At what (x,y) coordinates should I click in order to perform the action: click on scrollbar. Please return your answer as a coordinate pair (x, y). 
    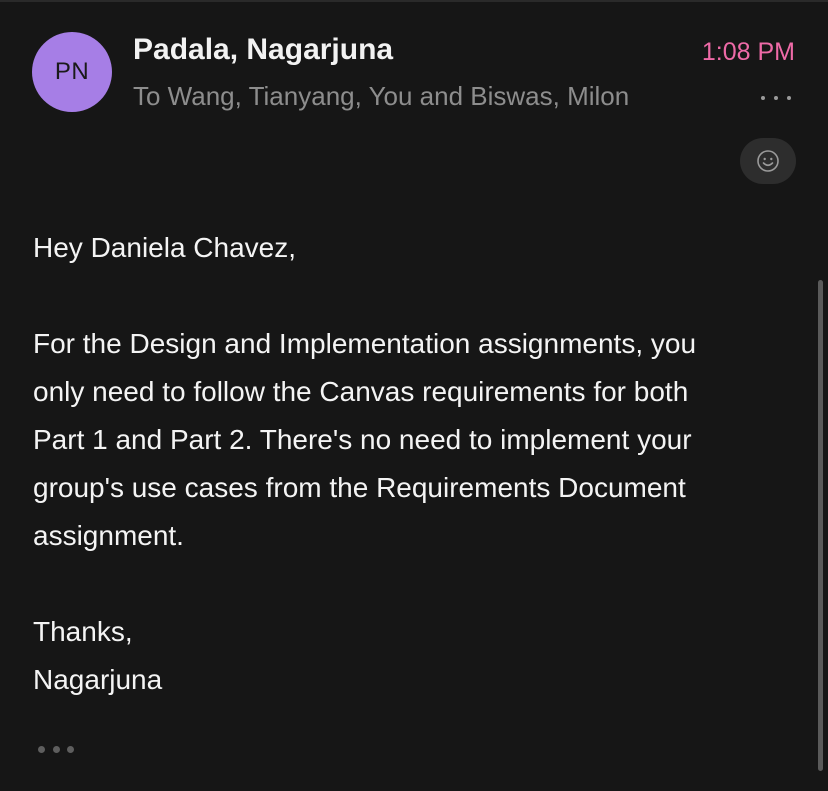
    Looking at the image, I should click on (820, 525).